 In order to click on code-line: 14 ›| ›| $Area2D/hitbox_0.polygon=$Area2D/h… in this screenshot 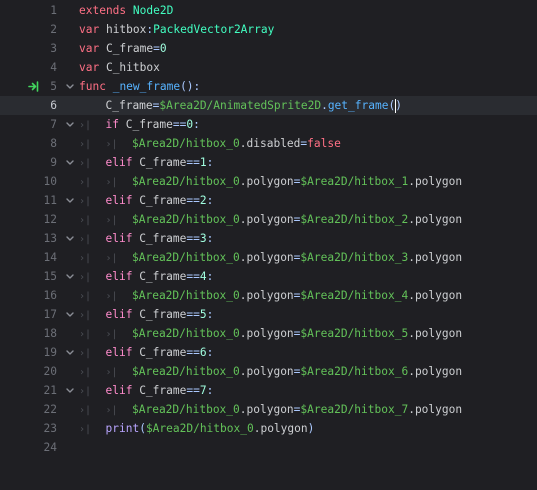, I will do `click(268, 257)`.